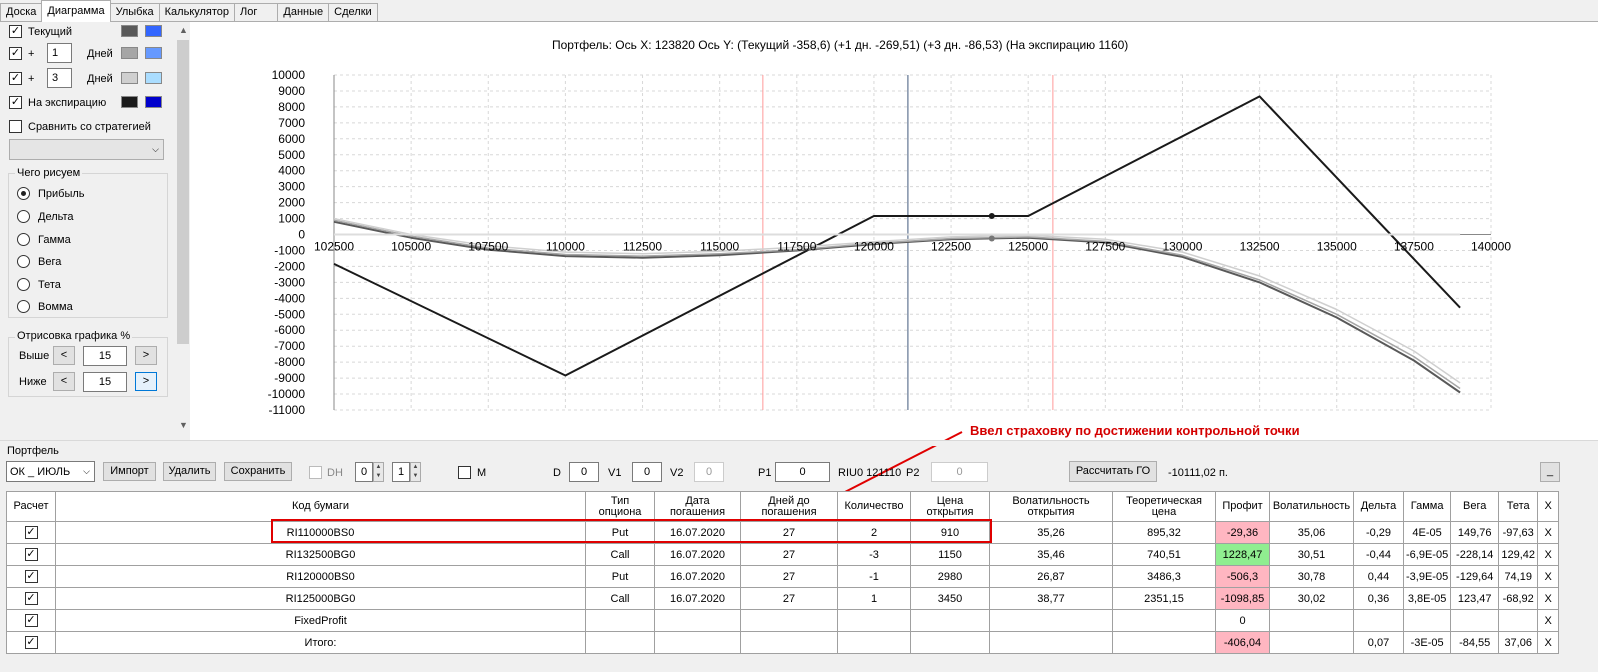 This screenshot has height=672, width=1598. Describe the element at coordinates (189, 471) in the screenshot. I see `delete-button: Удалить` at that location.